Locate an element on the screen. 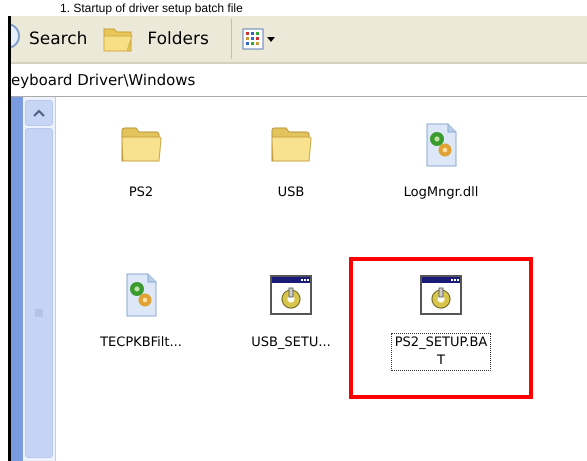 The height and width of the screenshot is (461, 587). caret-icon is located at coordinates (270, 39).